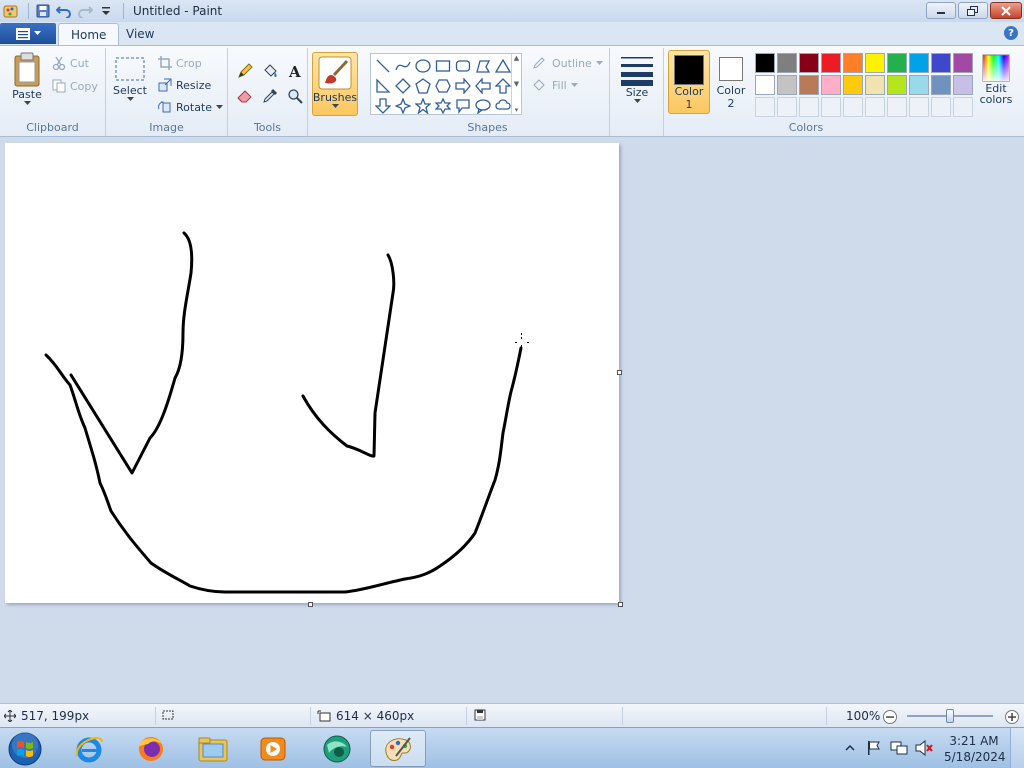  I want to click on tab-home: Home, so click(89, 34).